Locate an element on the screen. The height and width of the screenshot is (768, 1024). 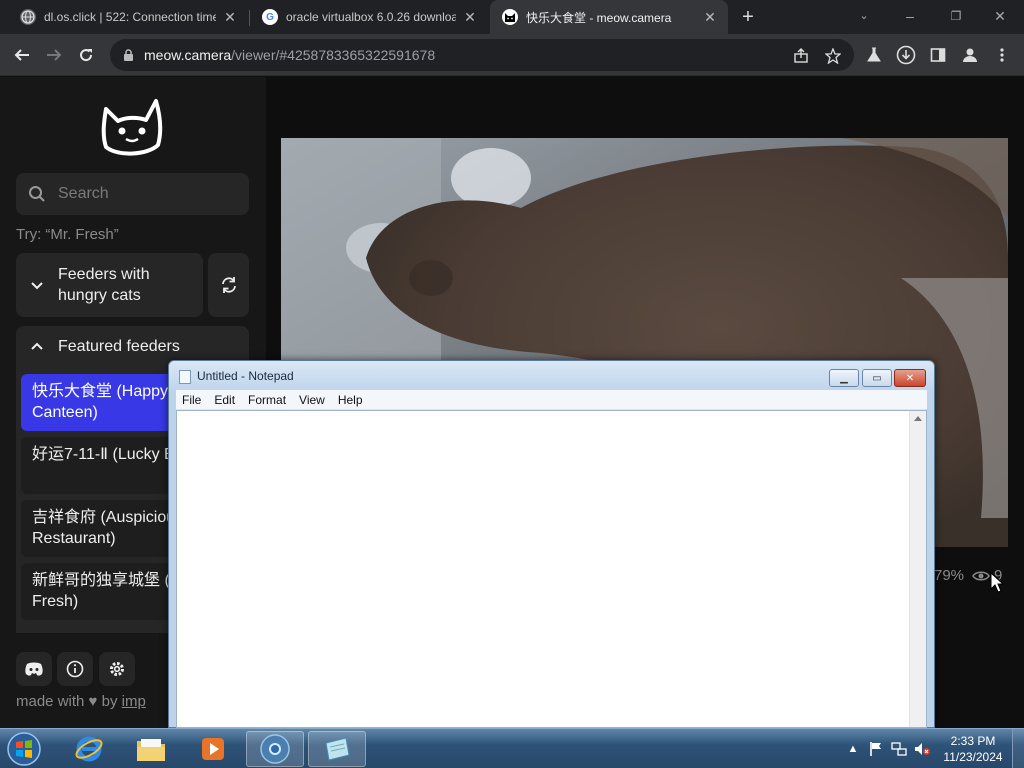
notepad-minimize-button: ▁ is located at coordinates (844, 378).